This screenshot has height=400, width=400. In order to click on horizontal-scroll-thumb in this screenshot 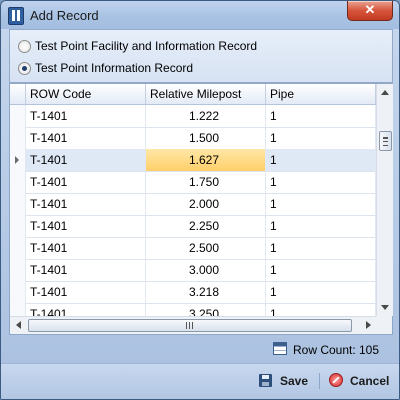, I will do `click(190, 325)`.